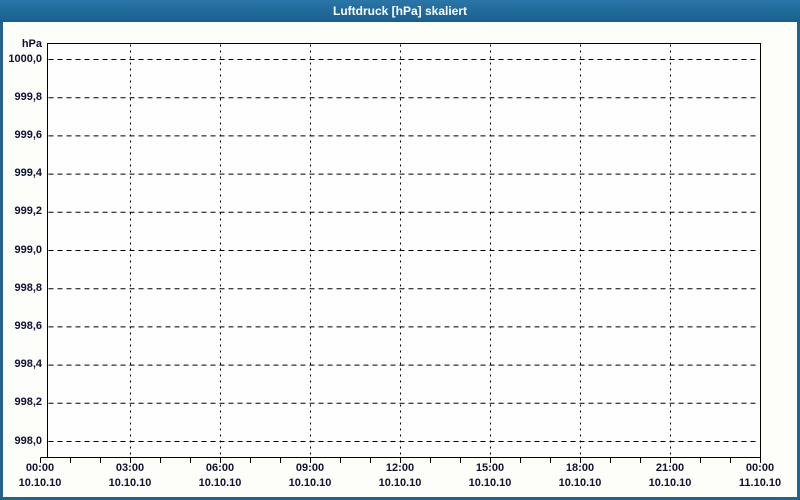 The width and height of the screenshot is (800, 500). What do you see at coordinates (760, 483) in the screenshot?
I see `x-tick-date-label: 11.10.10` at bounding box center [760, 483].